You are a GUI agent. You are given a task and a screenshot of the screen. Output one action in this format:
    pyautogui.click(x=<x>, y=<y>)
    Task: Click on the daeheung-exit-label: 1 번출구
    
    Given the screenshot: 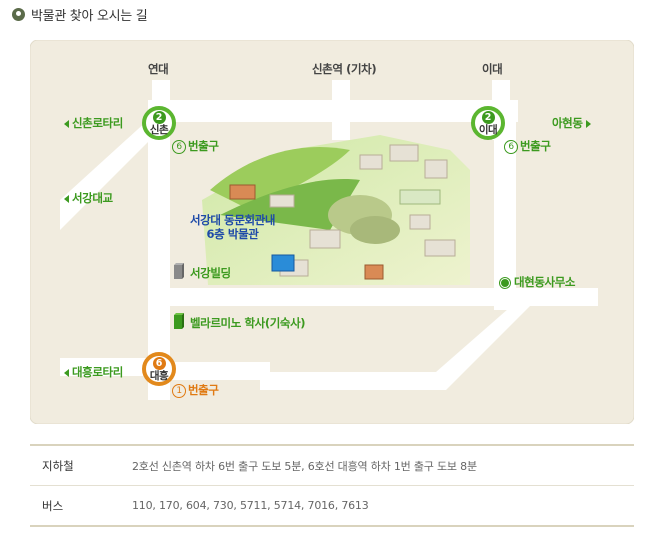 What is the action you would take?
    pyautogui.click(x=195, y=390)
    